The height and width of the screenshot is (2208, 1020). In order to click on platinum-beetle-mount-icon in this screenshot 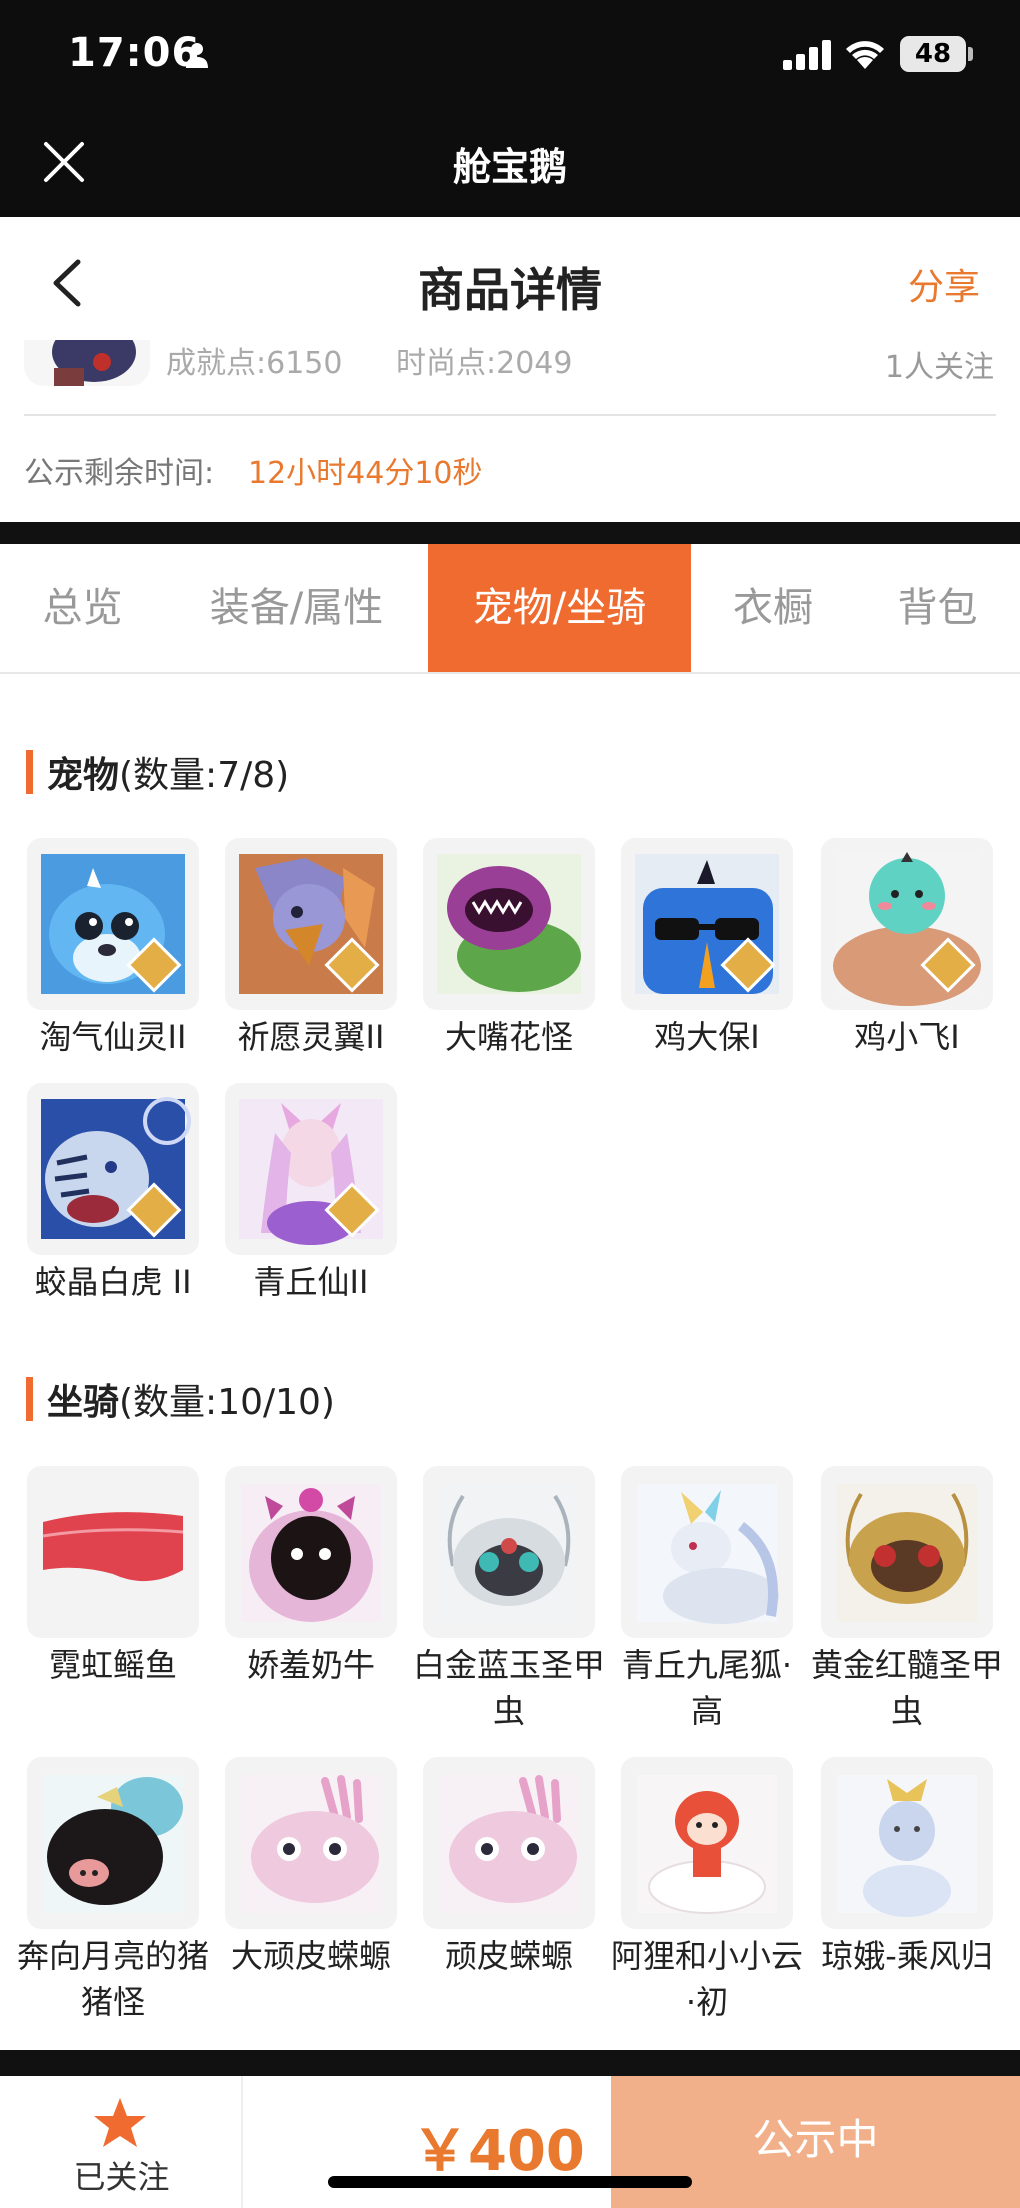, I will do `click(509, 1552)`.